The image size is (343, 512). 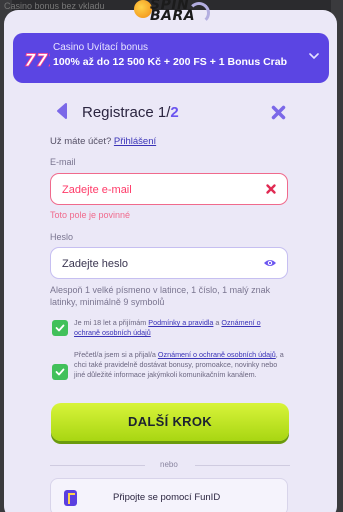 I want to click on email-input, so click(x=152, y=190).